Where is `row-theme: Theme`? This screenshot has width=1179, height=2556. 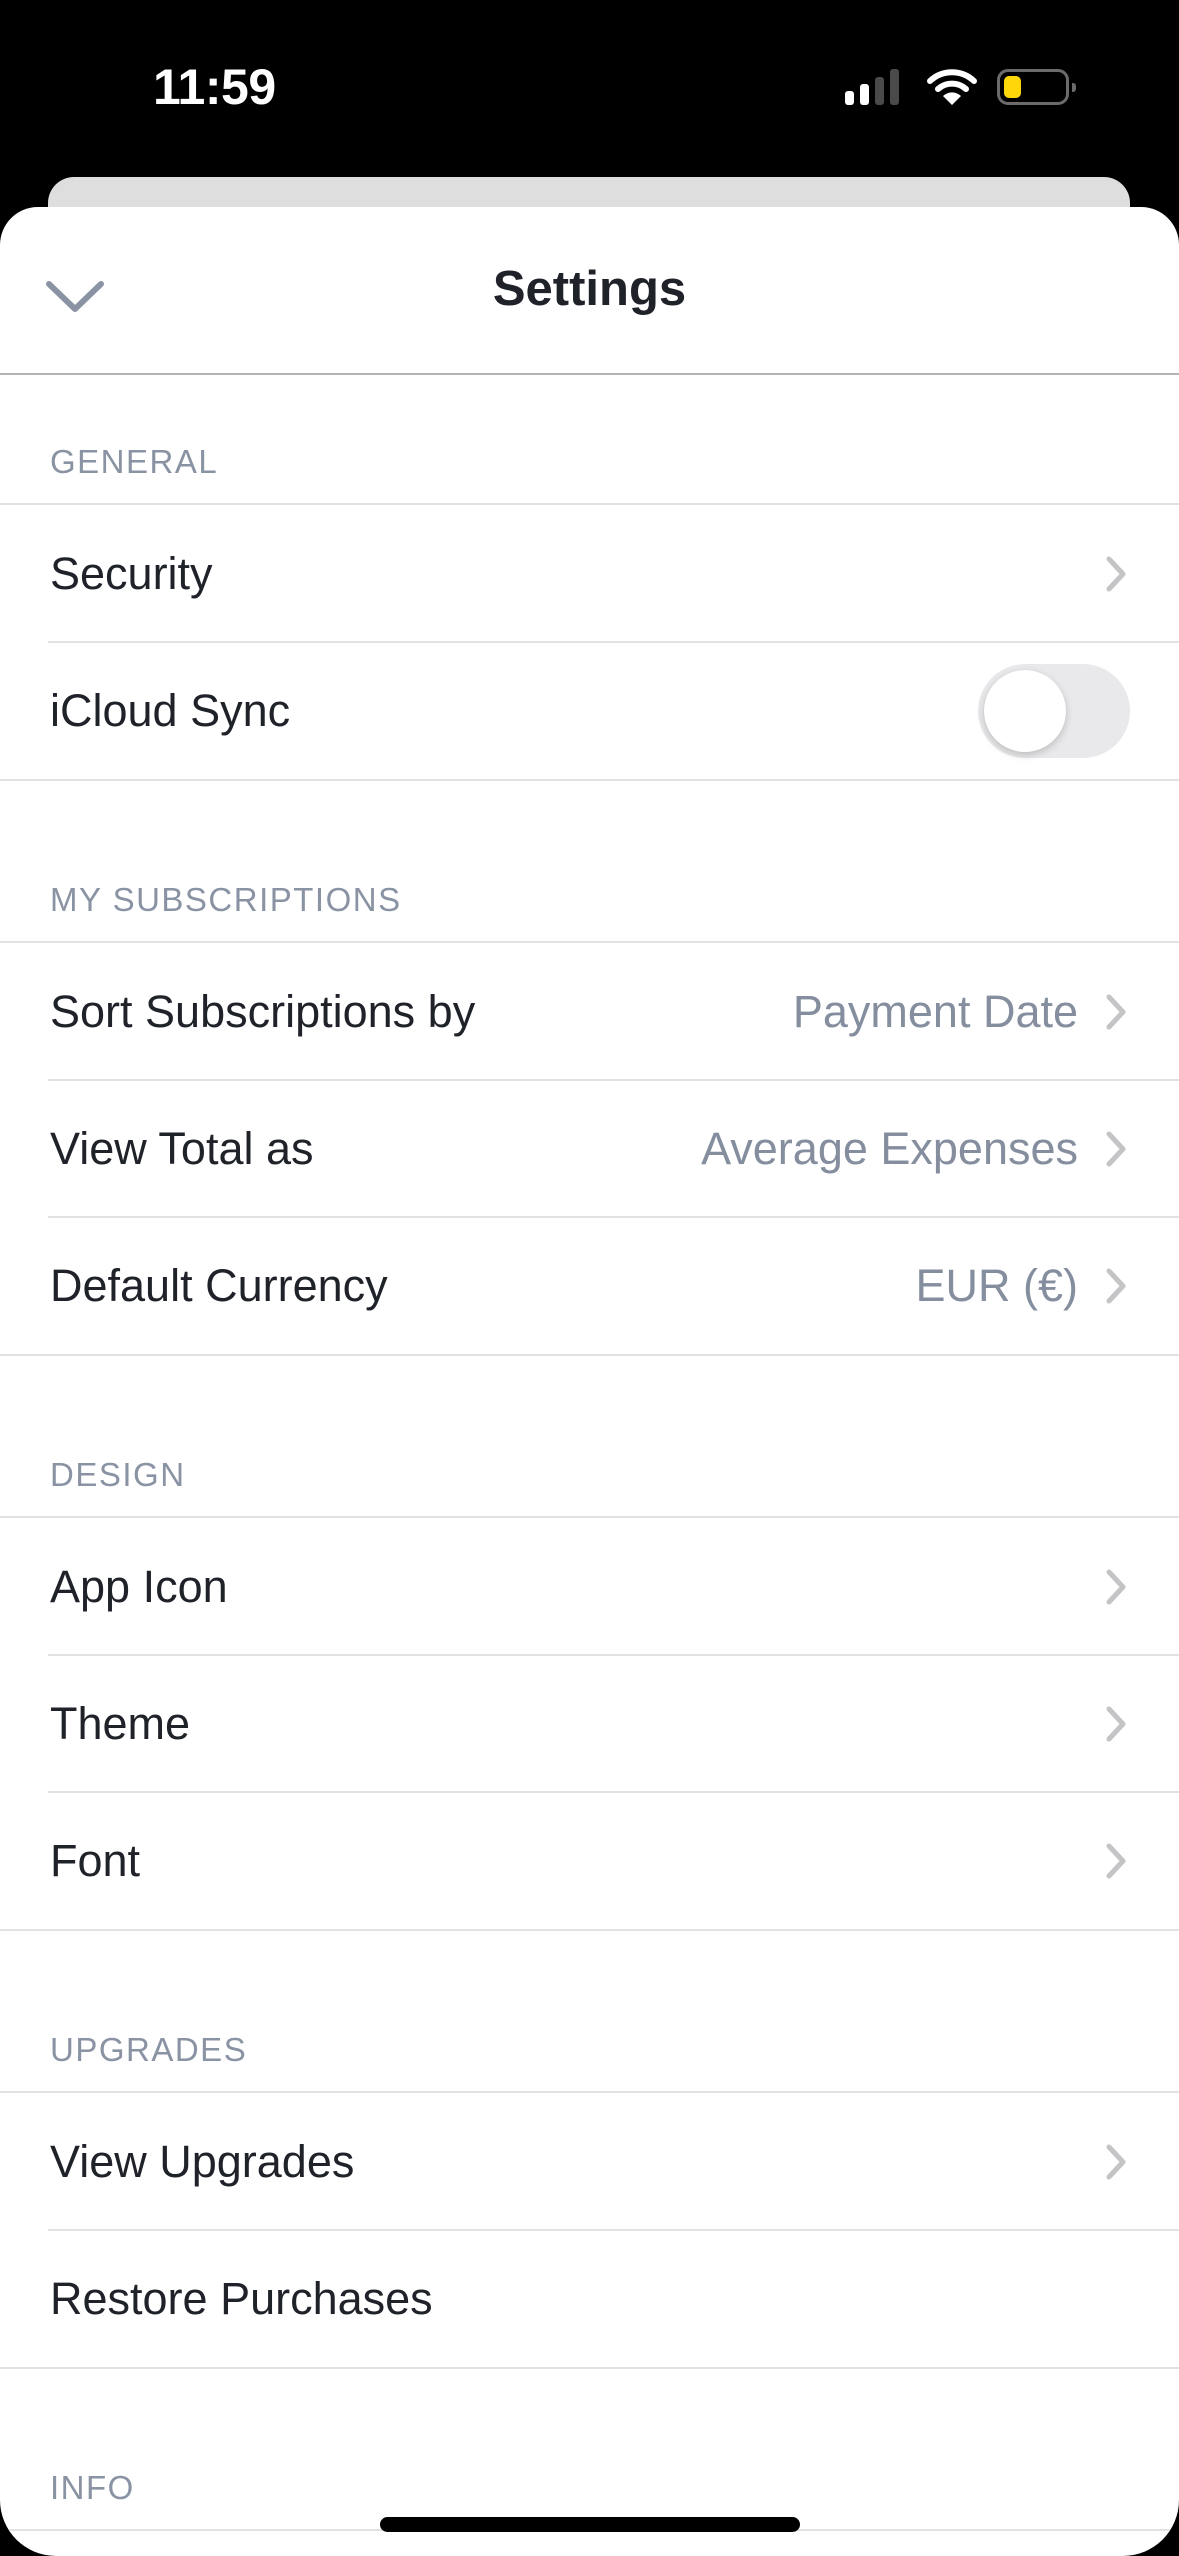 row-theme: Theme is located at coordinates (589, 1723).